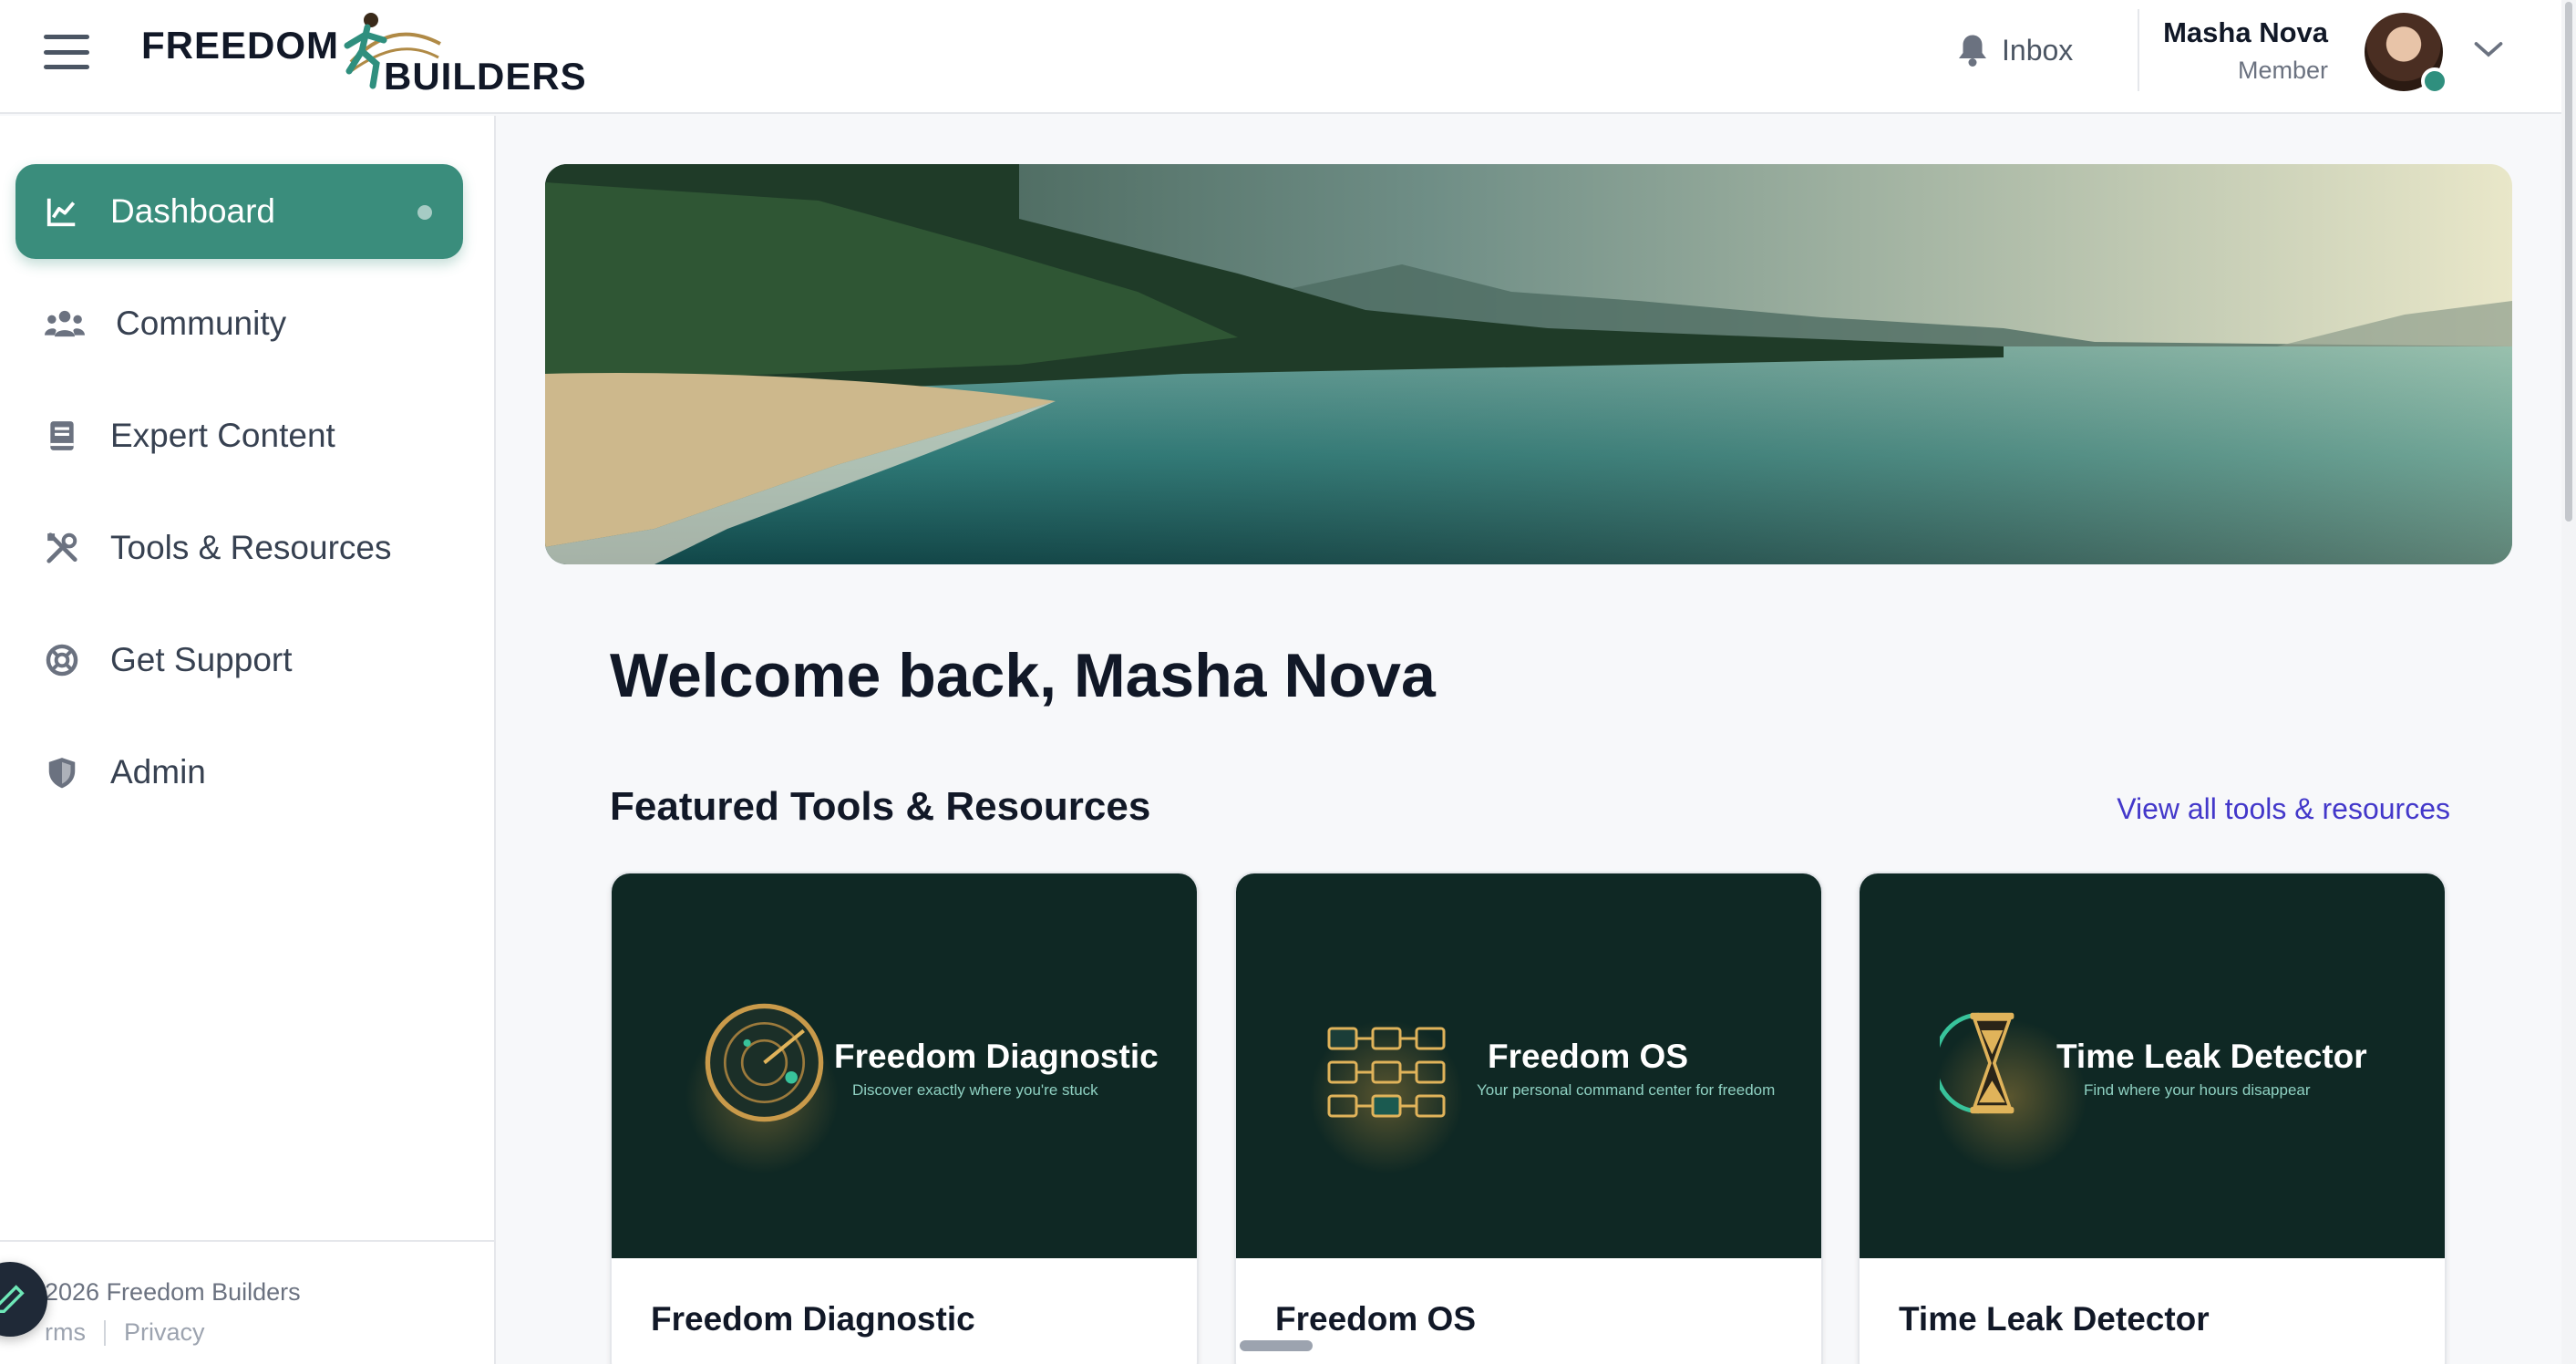 Image resolution: width=2576 pixels, height=1364 pixels. What do you see at coordinates (2406, 54) in the screenshot?
I see `avatar` at bounding box center [2406, 54].